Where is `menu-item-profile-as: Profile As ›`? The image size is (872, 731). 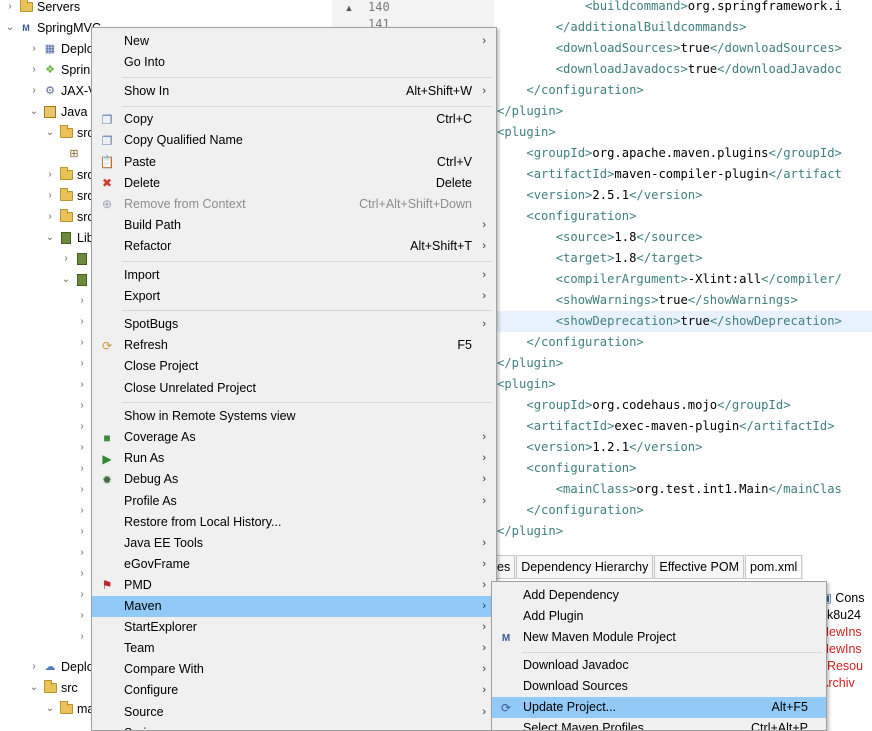 menu-item-profile-as: Profile As › is located at coordinates (294, 501).